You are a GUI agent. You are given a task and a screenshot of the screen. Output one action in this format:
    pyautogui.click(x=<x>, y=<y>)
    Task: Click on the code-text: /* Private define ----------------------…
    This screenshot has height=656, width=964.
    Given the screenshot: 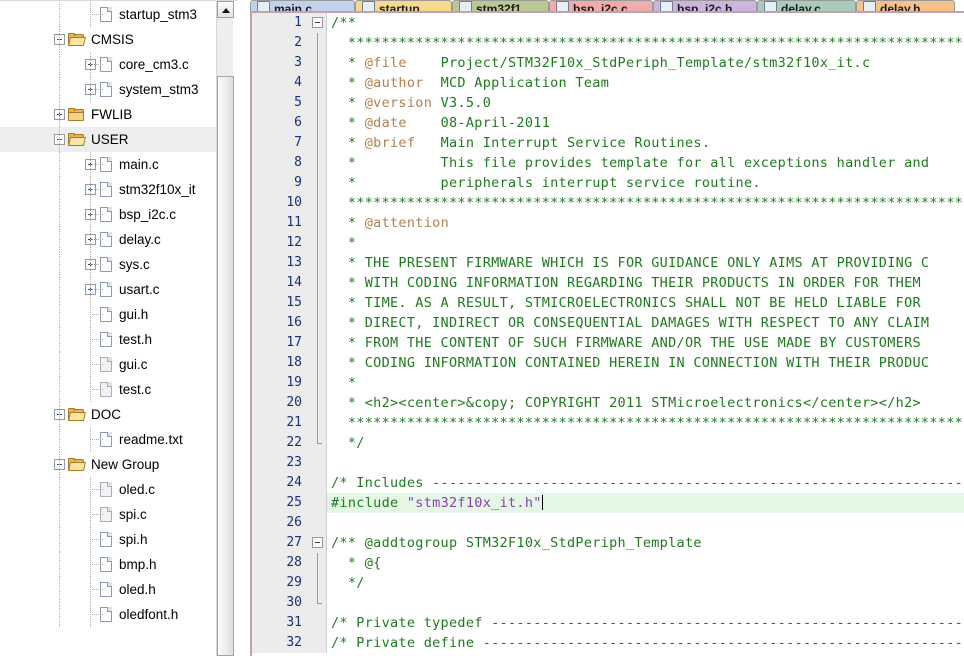 What is the action you would take?
    pyautogui.click(x=645, y=643)
    